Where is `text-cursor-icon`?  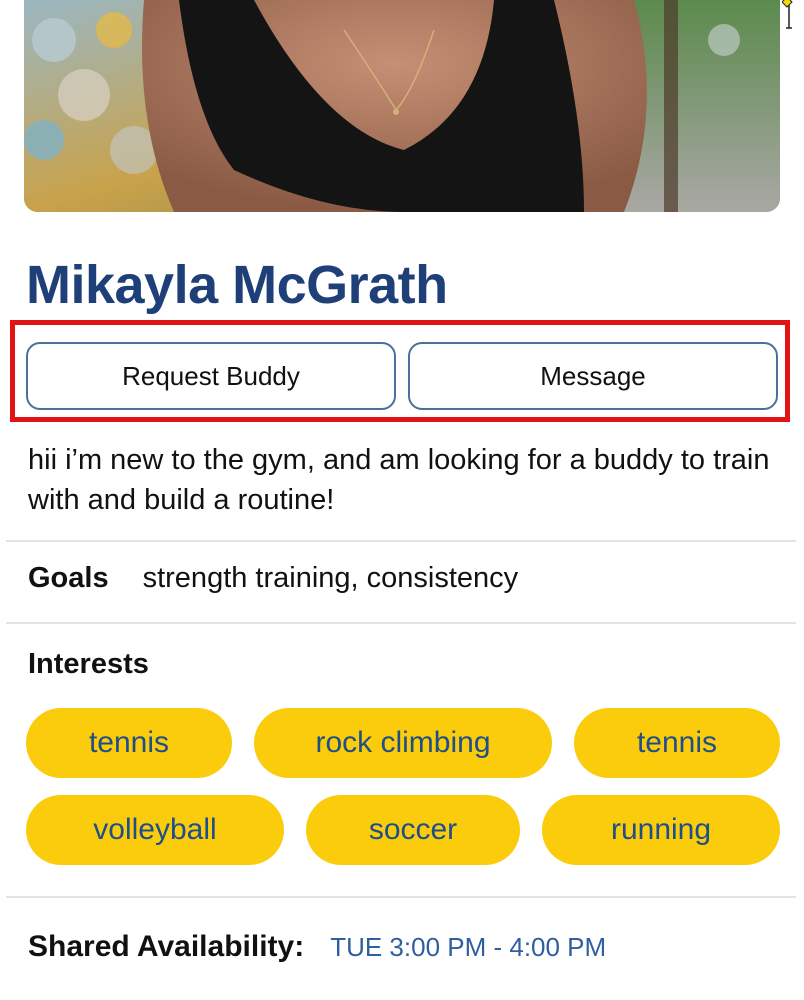 text-cursor-icon is located at coordinates (787, 14).